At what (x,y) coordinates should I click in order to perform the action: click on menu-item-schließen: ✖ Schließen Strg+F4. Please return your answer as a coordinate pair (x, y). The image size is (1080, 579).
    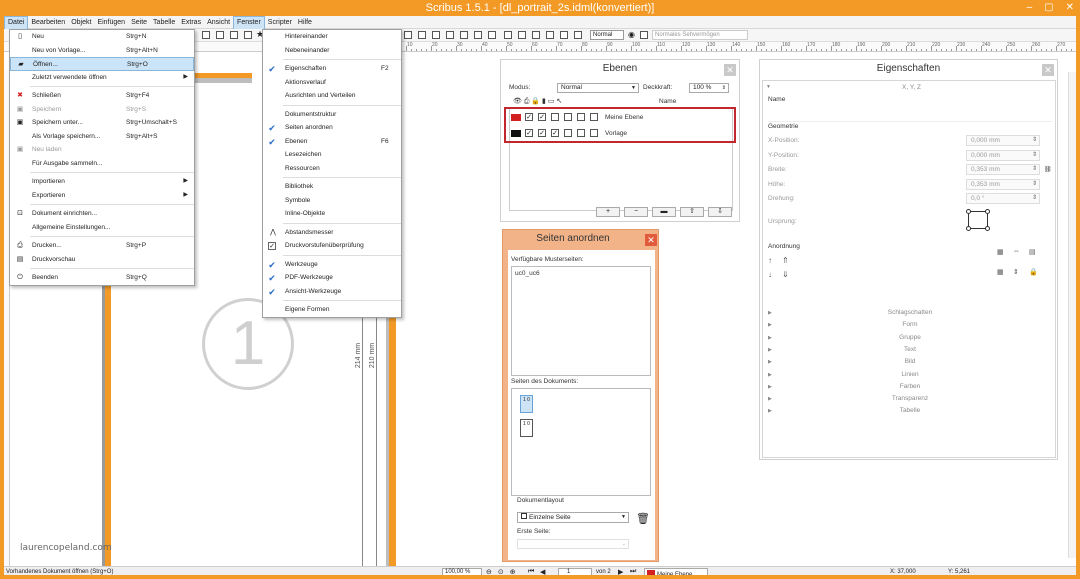
    Looking at the image, I should click on (102, 96).